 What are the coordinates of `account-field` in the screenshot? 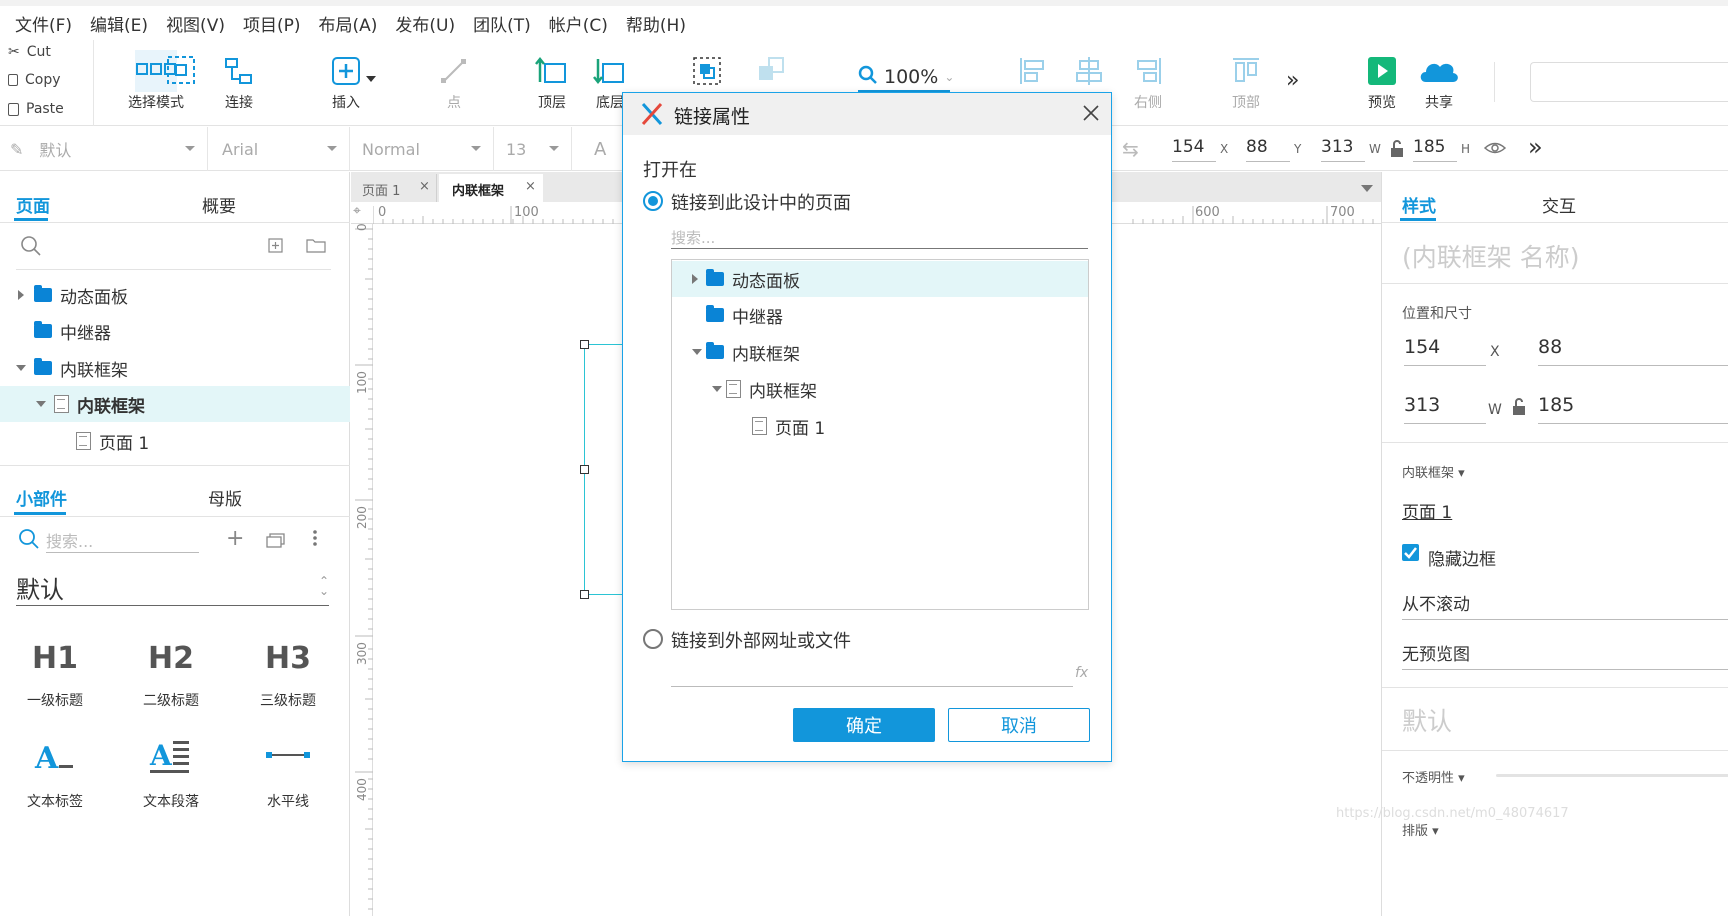 It's located at (1629, 82).